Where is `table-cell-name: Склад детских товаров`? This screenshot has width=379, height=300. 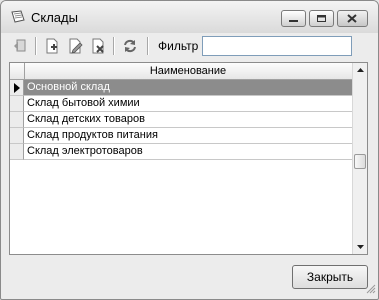
table-cell-name: Склад детских товаров is located at coordinates (188, 120).